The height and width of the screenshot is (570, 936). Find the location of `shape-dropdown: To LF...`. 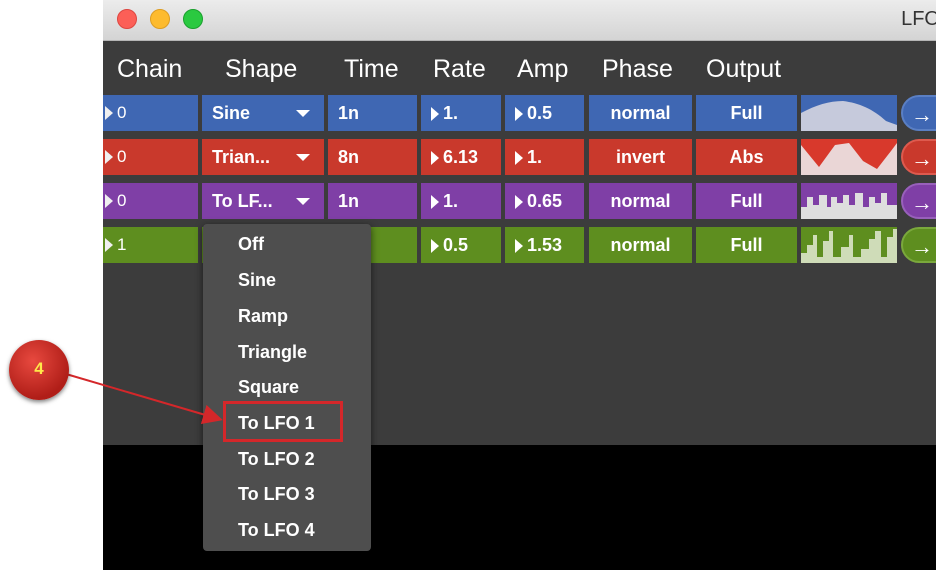

shape-dropdown: To LF... is located at coordinates (263, 201).